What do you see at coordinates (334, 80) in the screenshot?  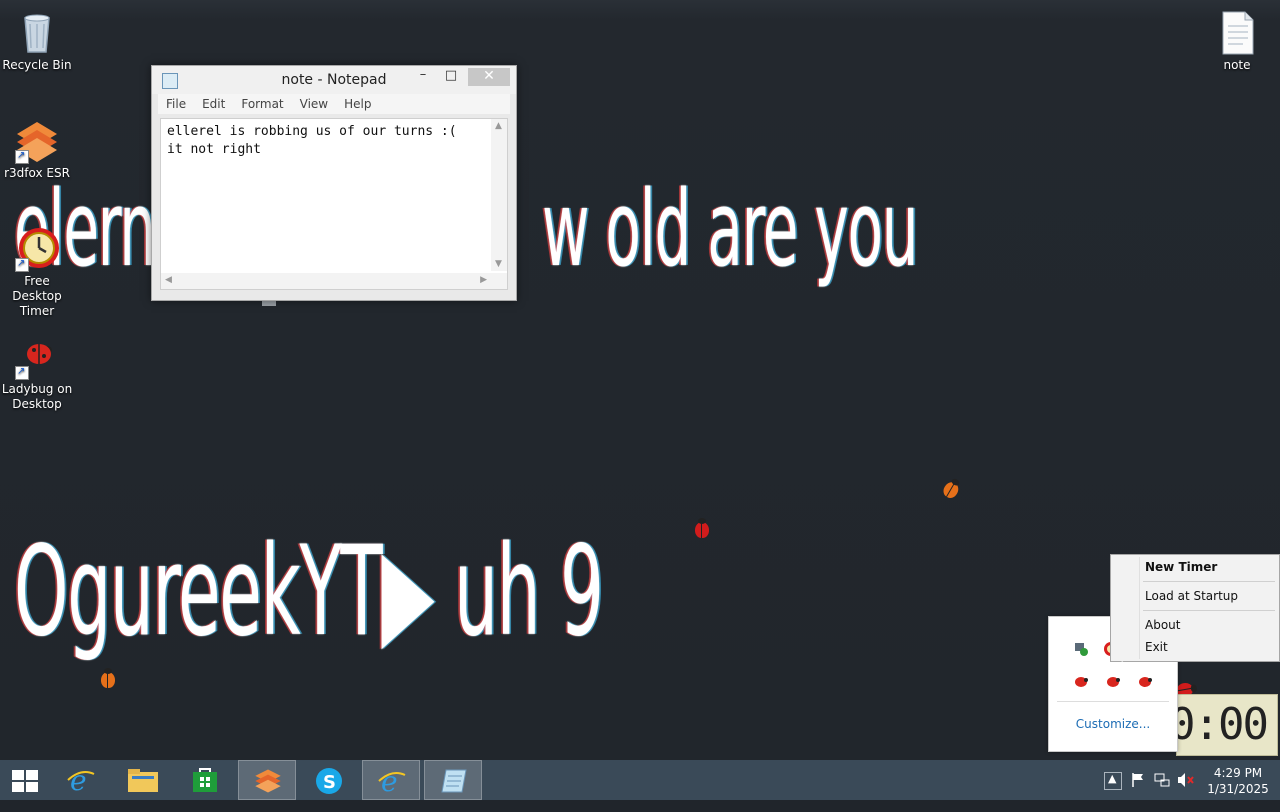 I see `notepad-titlebar: note - Notepad – □ ✕` at bounding box center [334, 80].